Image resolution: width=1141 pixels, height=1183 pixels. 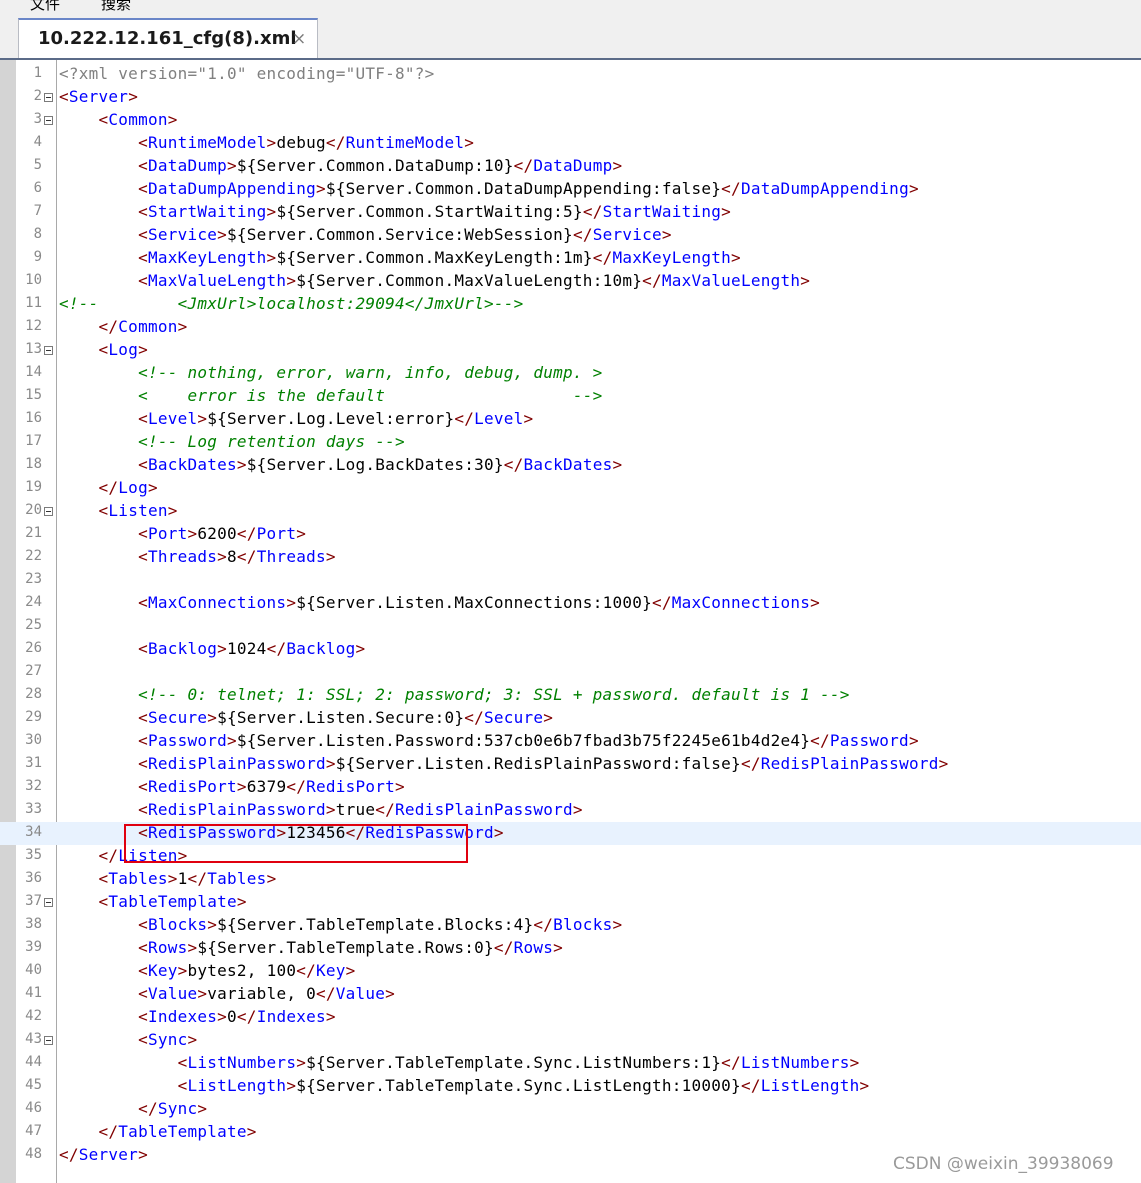 I want to click on code-line: 1 <?xml version="1.0" encoding="UTF-8"?>, so click(x=570, y=74).